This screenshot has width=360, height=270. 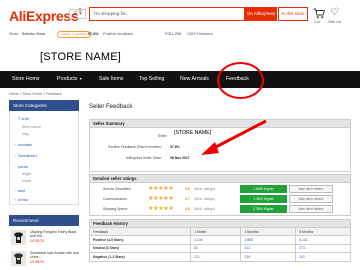 I want to click on positive-feedback-label: Positive Feedback (Past 6 months):, so click(x=135, y=147).